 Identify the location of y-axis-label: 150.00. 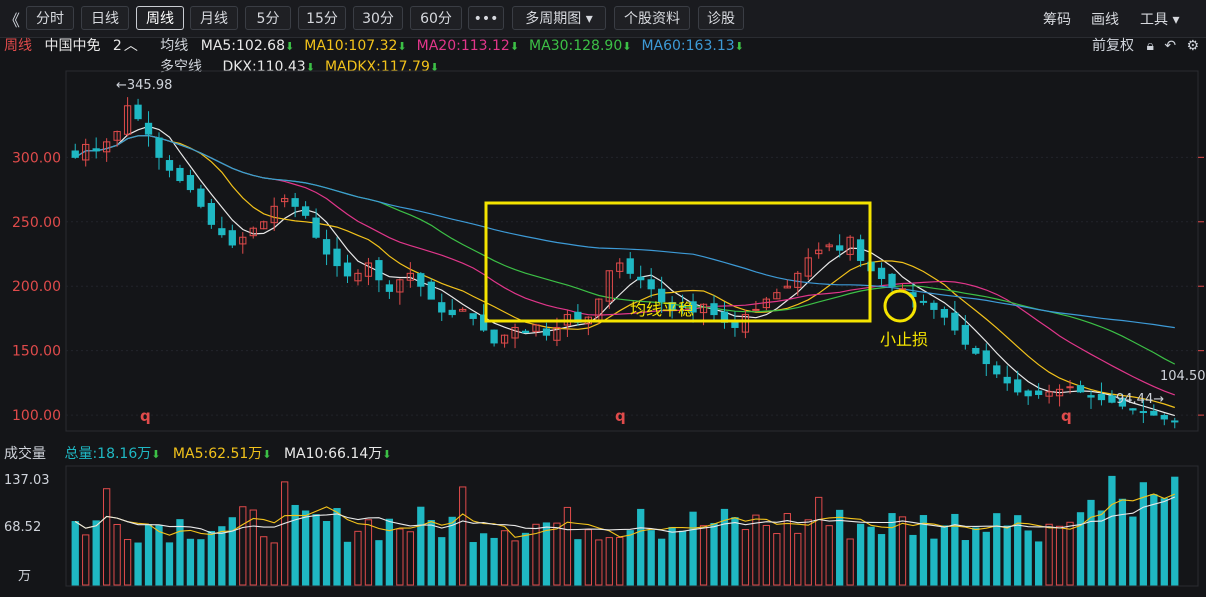
(36, 352).